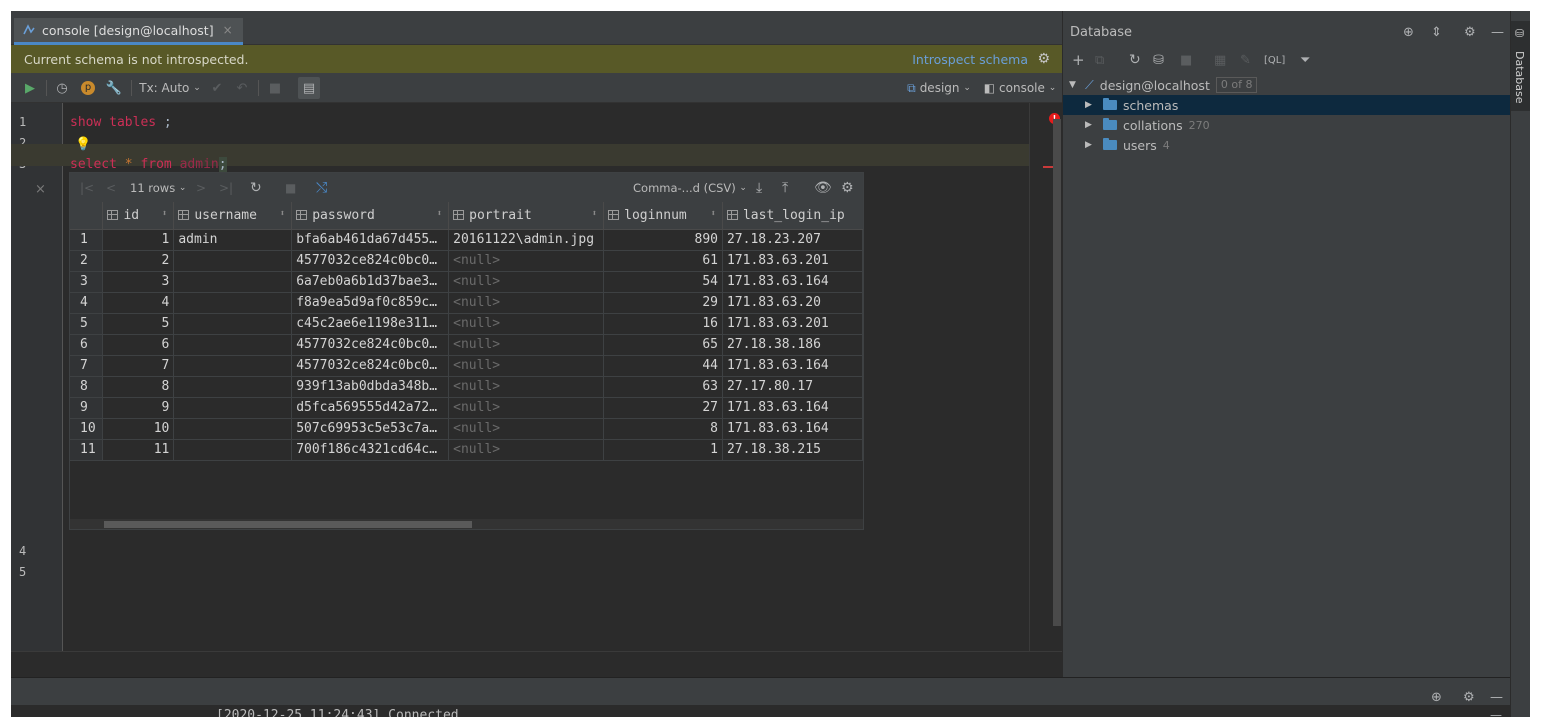 The width and height of the screenshot is (1542, 727). Describe the element at coordinates (30, 88) in the screenshot. I see `run-icon: ▶` at that location.